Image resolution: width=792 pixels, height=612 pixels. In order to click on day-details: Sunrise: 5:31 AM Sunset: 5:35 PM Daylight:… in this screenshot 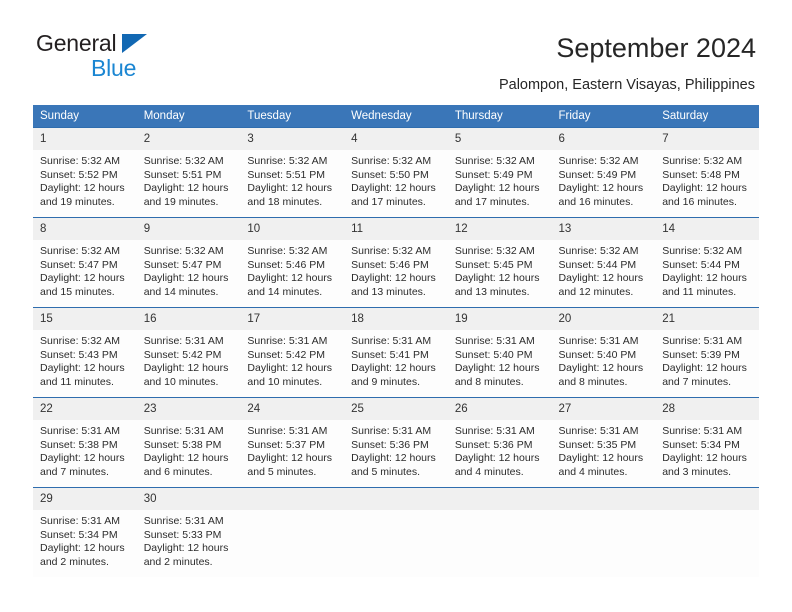, I will do `click(604, 449)`.